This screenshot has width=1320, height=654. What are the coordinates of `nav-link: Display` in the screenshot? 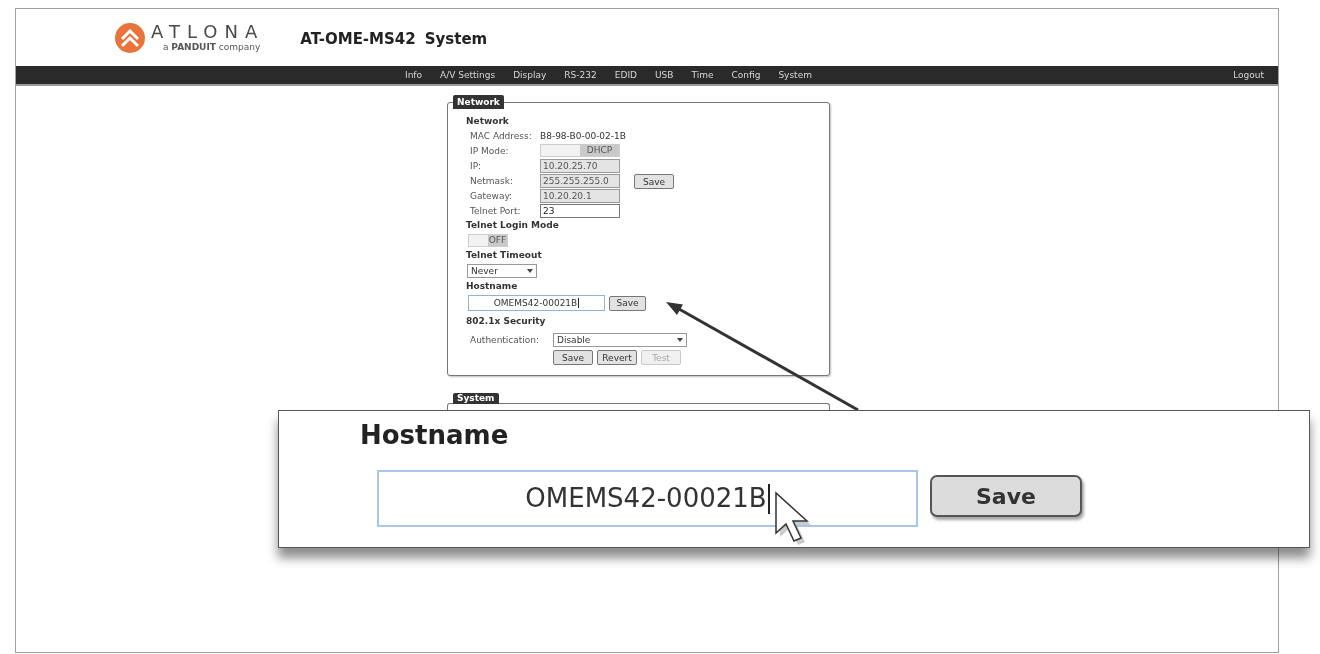 It's located at (530, 75).